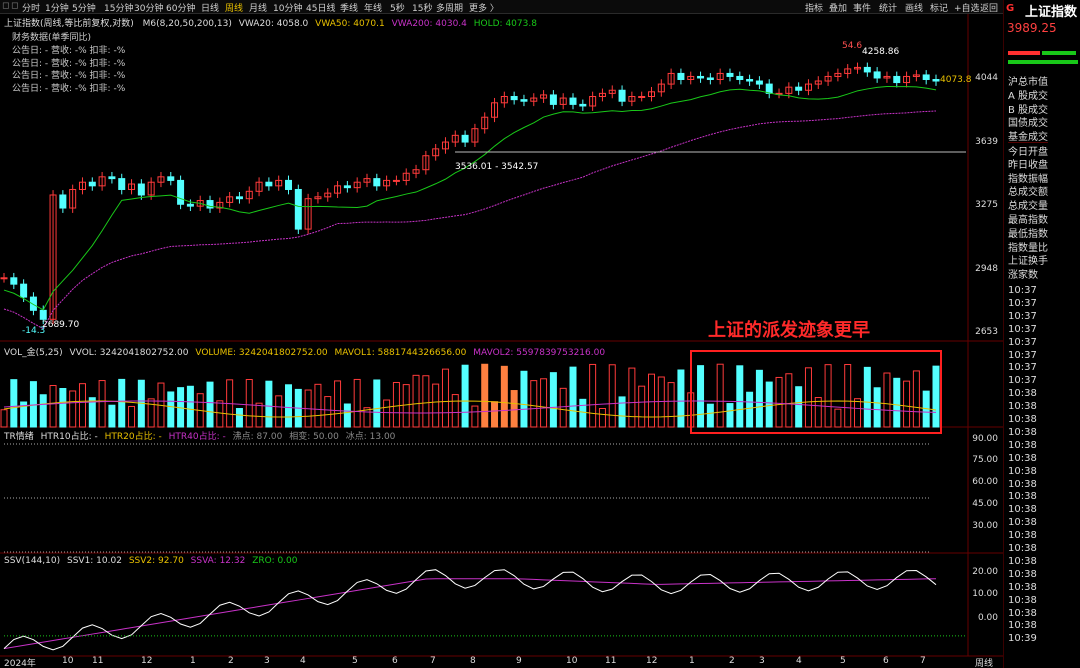  I want to click on axis-label: 90.00, so click(985, 439).